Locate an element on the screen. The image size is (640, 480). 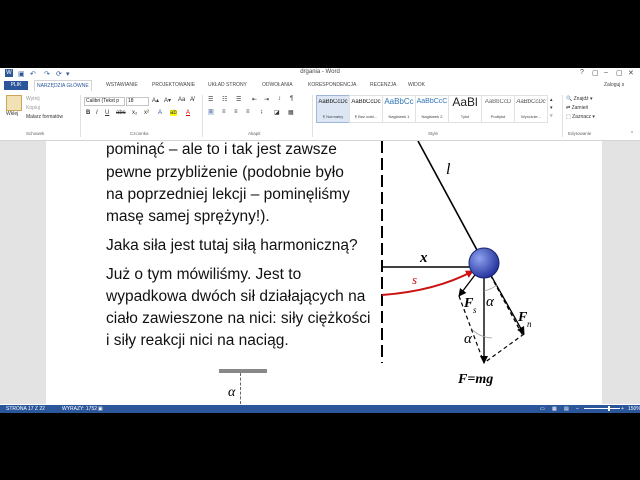
dashed-fn-to-mg is located at coordinates (504, 348).